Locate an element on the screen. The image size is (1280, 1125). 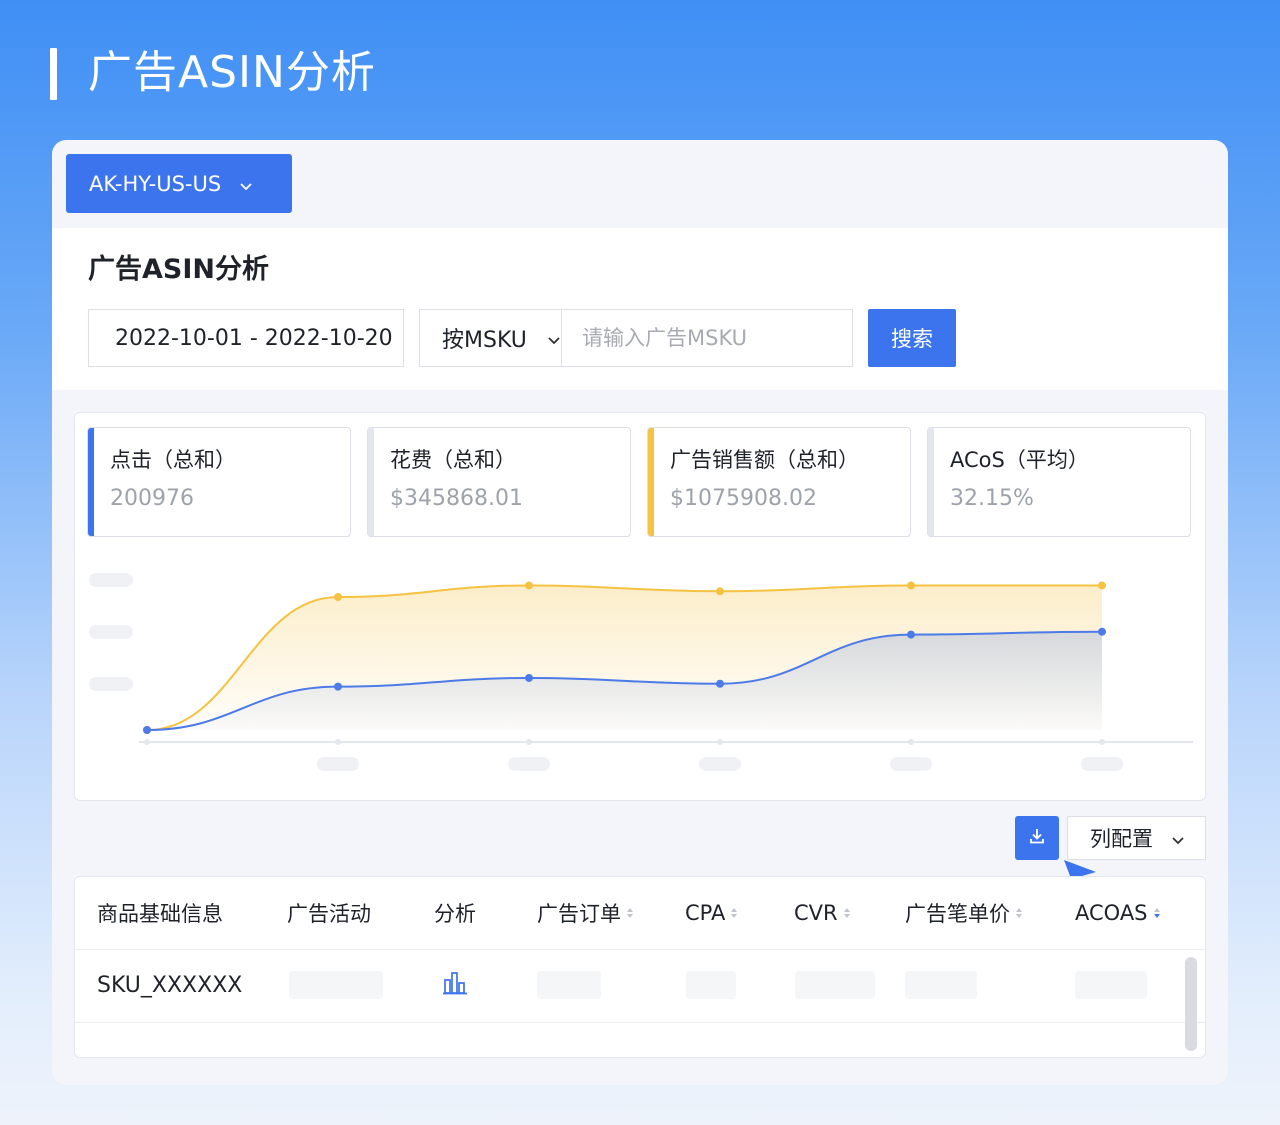
column-header-sortable: CPA is located at coordinates (711, 913).